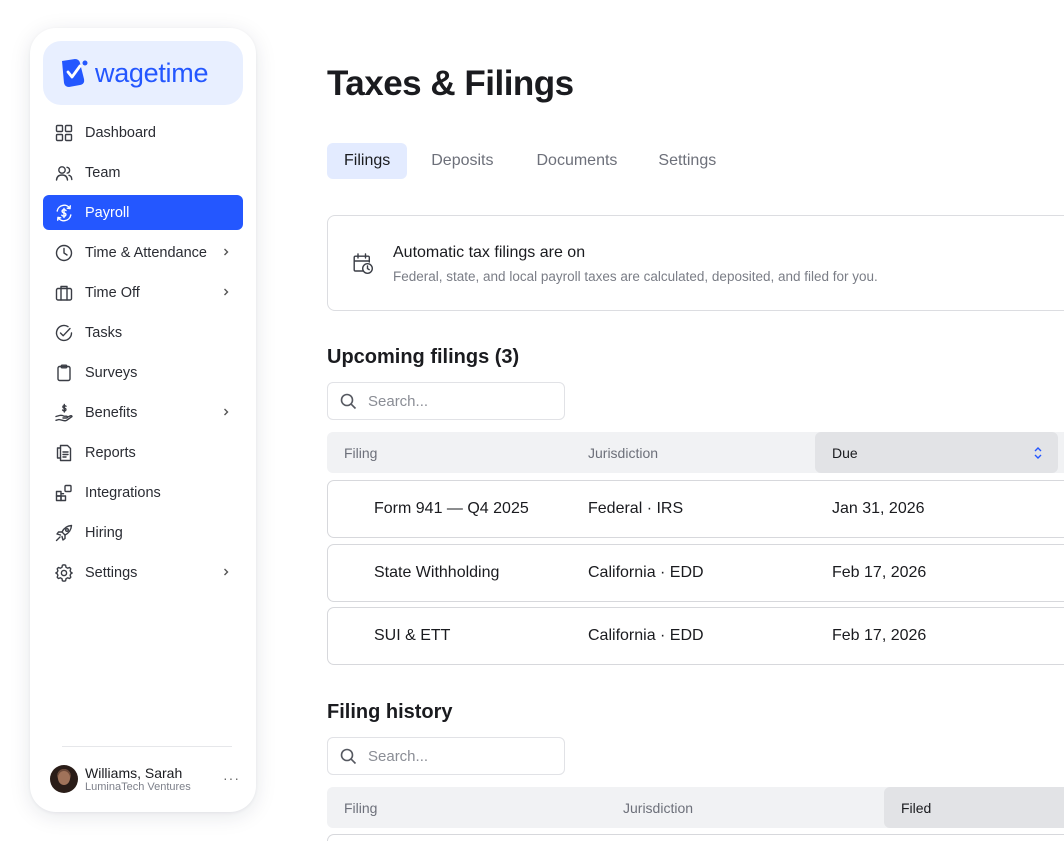 This screenshot has height=841, width=1064. What do you see at coordinates (64, 293) in the screenshot?
I see `suitcase-icon` at bounding box center [64, 293].